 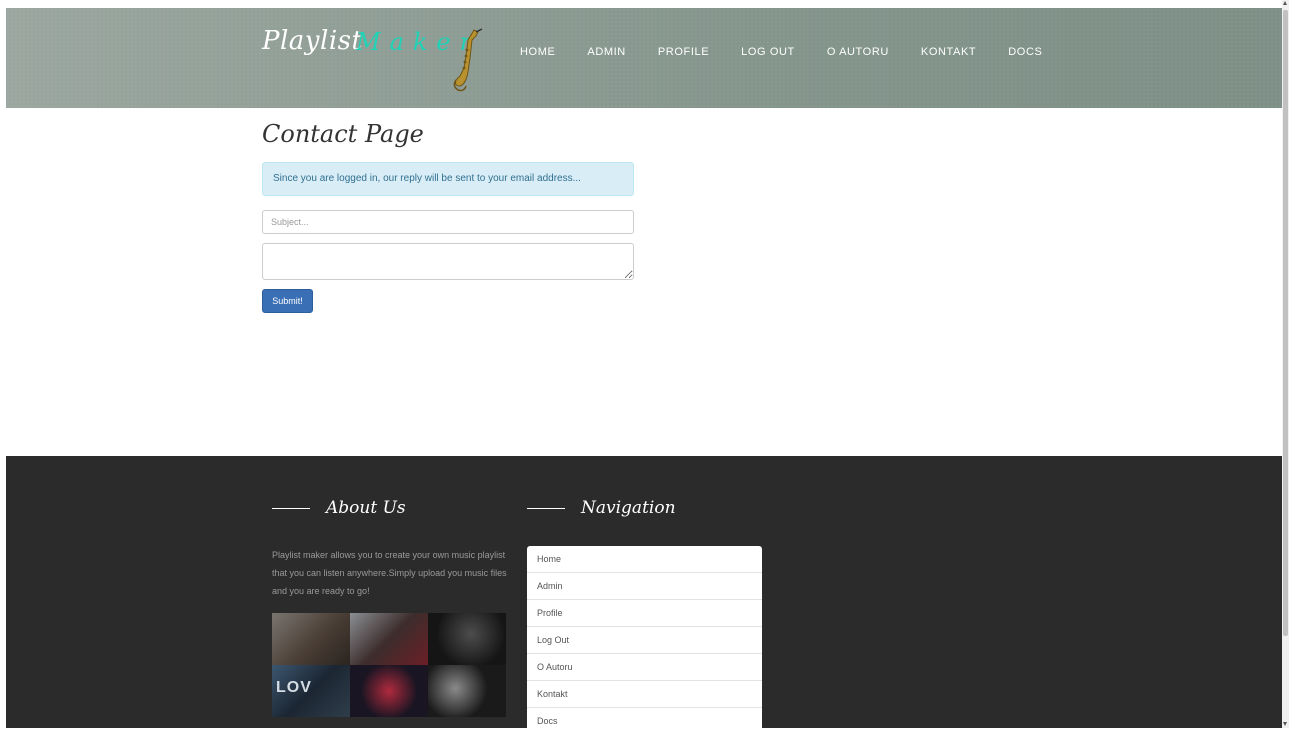 I want to click on nav-link-log-out: LOG OUT, so click(x=768, y=52).